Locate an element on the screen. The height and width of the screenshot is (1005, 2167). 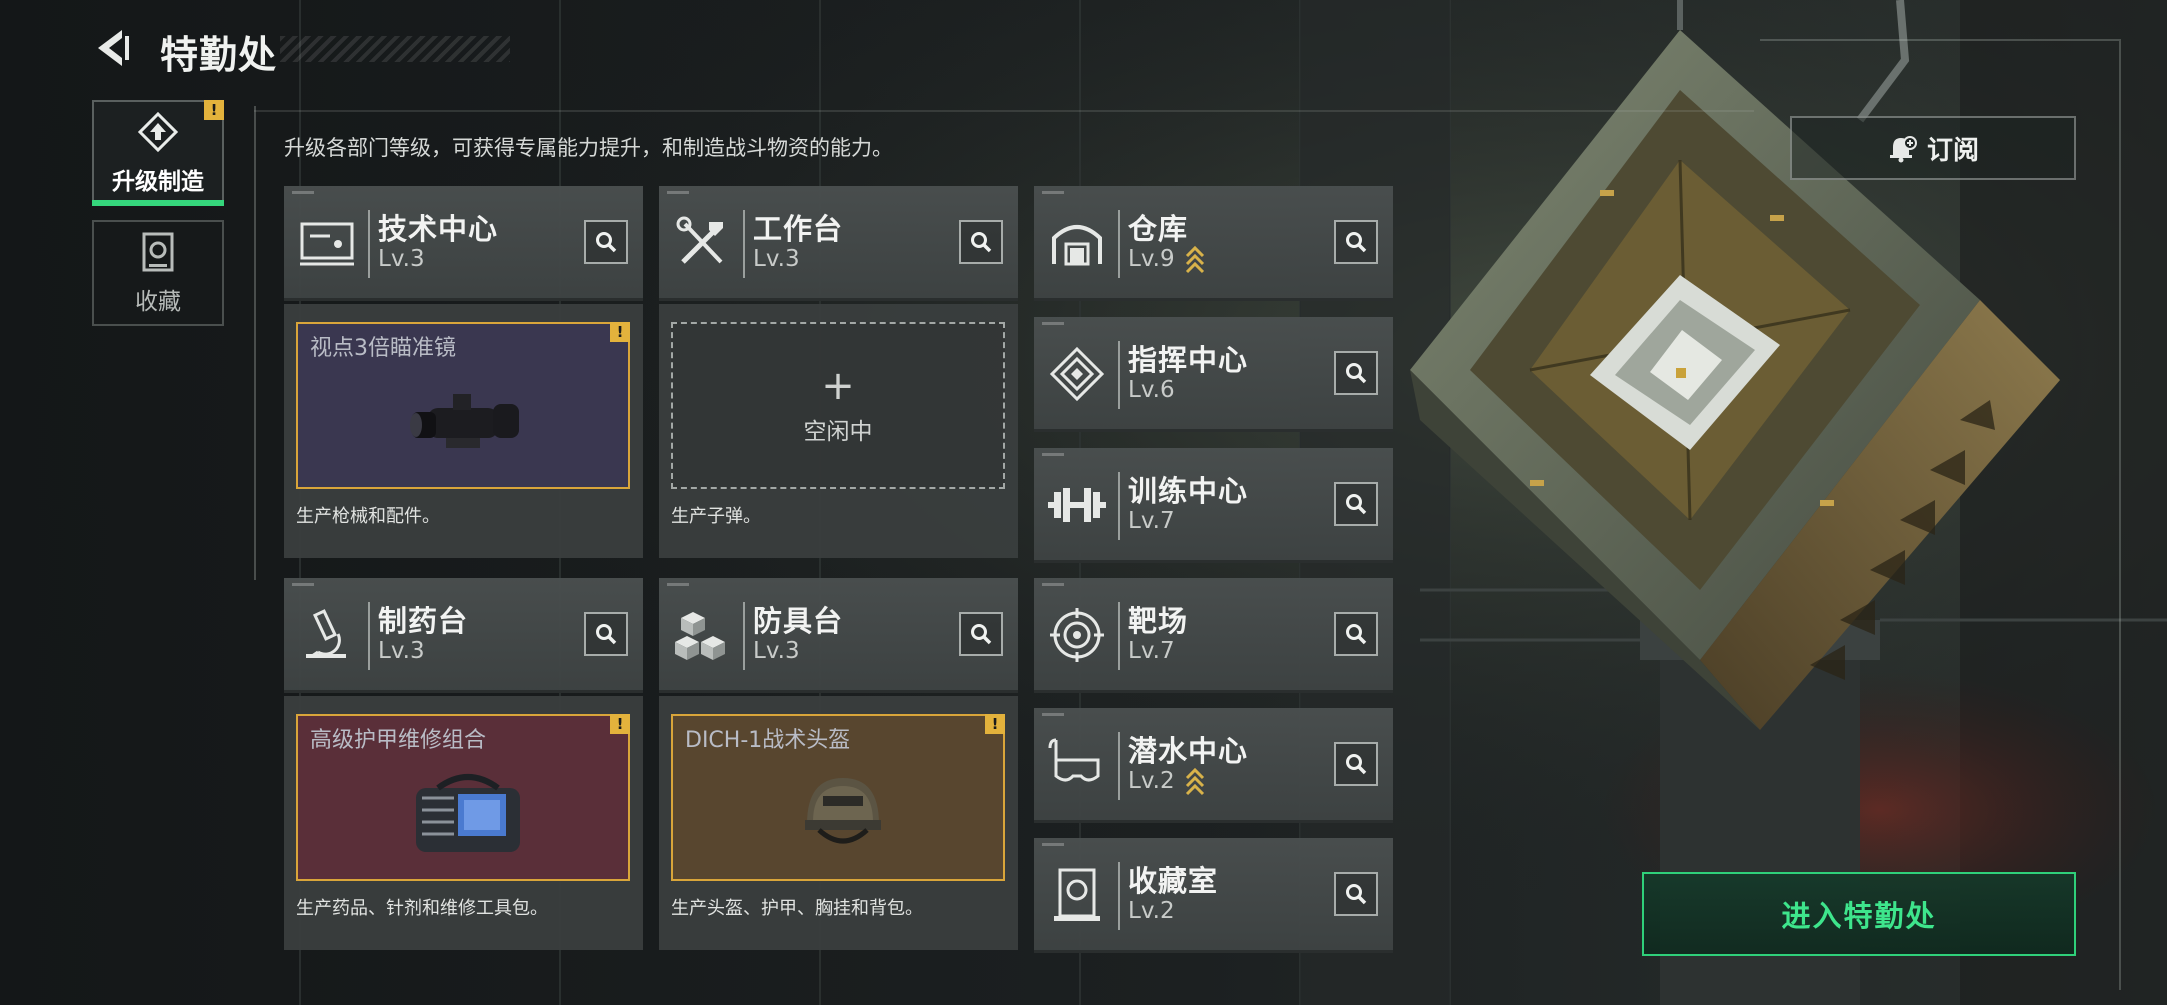
page-description: 升级各部门等级，可获得专属能力提升，和制造战斗物资的能力。 is located at coordinates (588, 148).